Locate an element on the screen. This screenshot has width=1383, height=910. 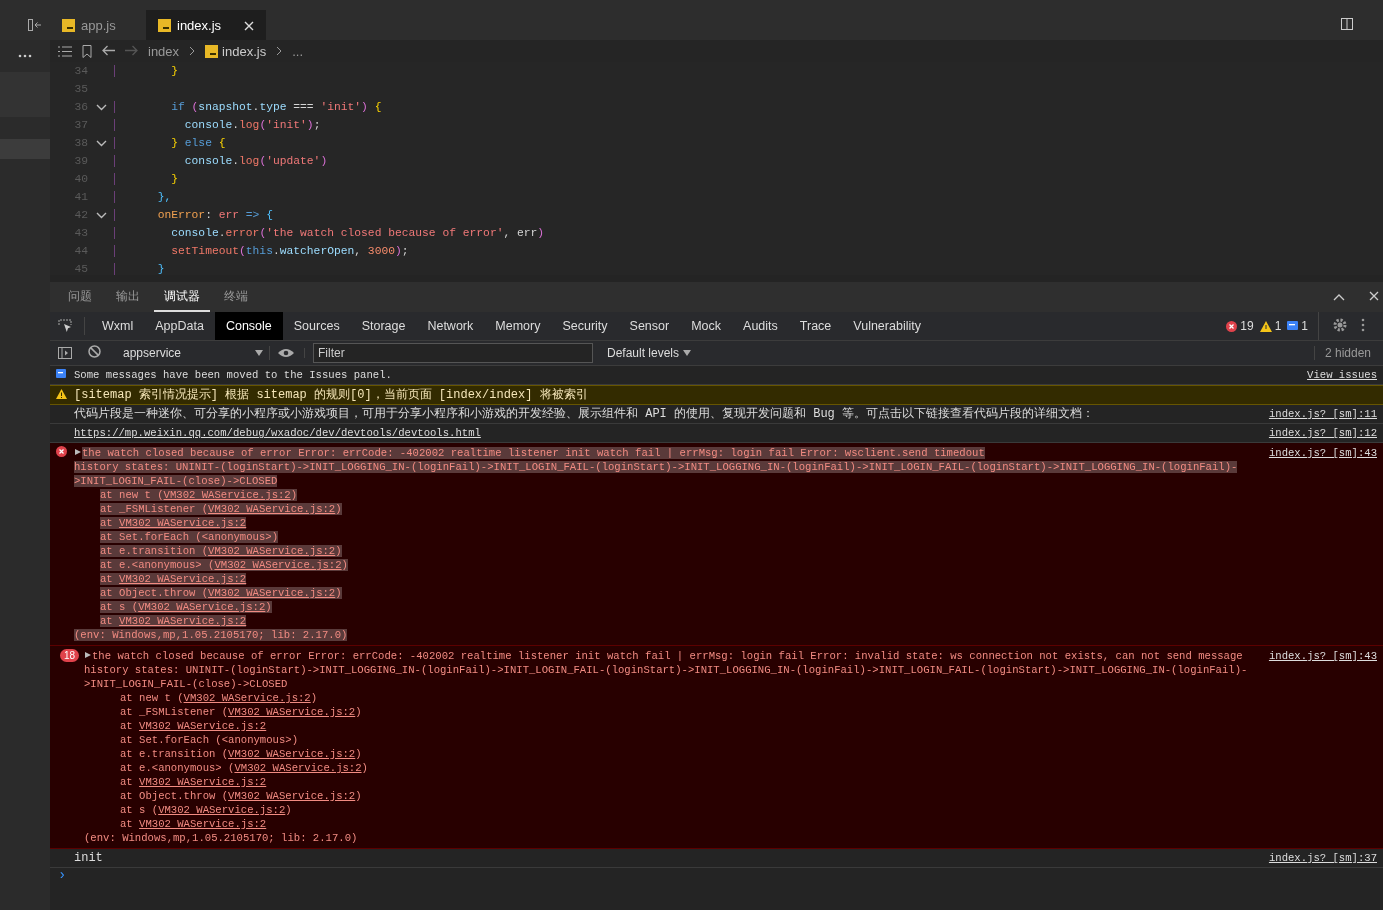
repeat-count-badge: 18 is located at coordinates (70, 655).